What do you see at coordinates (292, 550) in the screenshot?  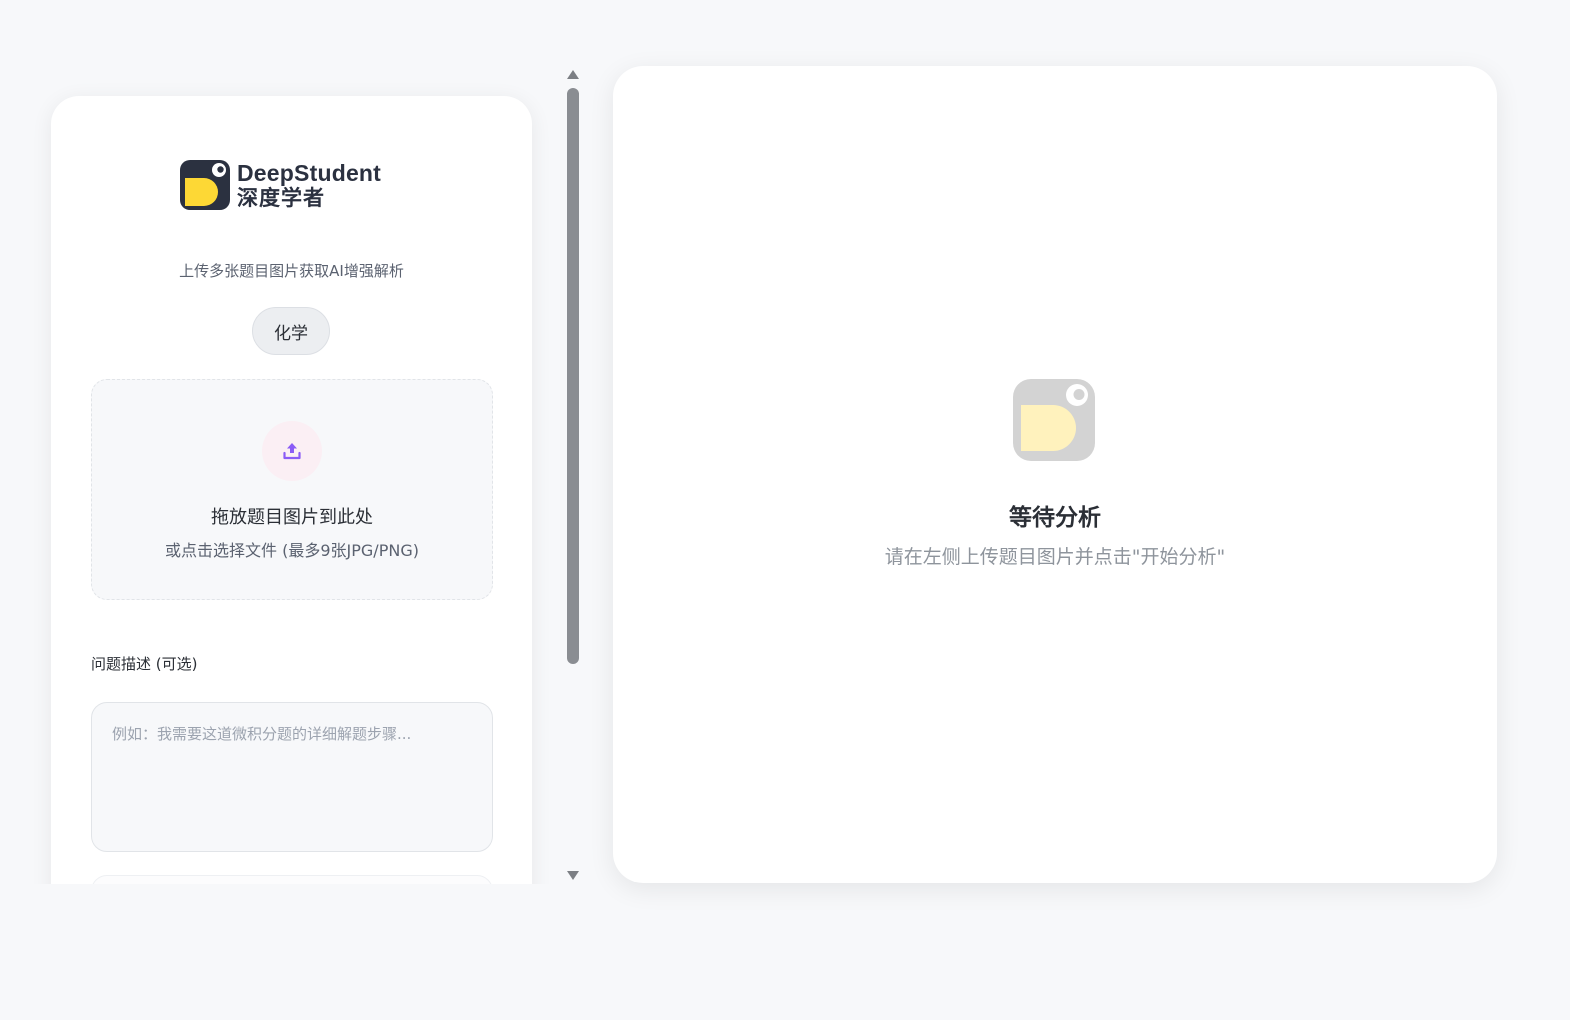 I see `dropzone-hint: 或点击选择文件 (最多9张JPG/PNG)` at bounding box center [292, 550].